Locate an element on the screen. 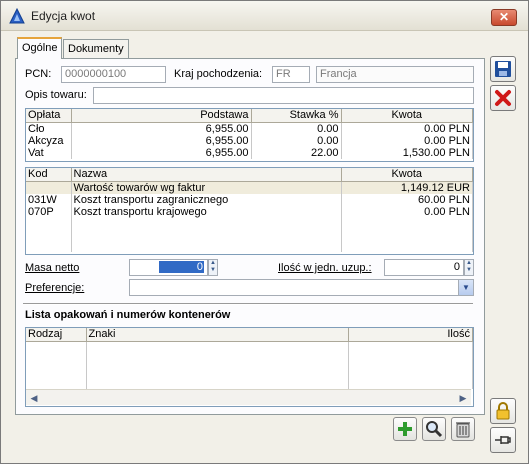 This screenshot has height=464, width=529. ilosc-label: Ilość w jedn. uzup.: is located at coordinates (325, 268).